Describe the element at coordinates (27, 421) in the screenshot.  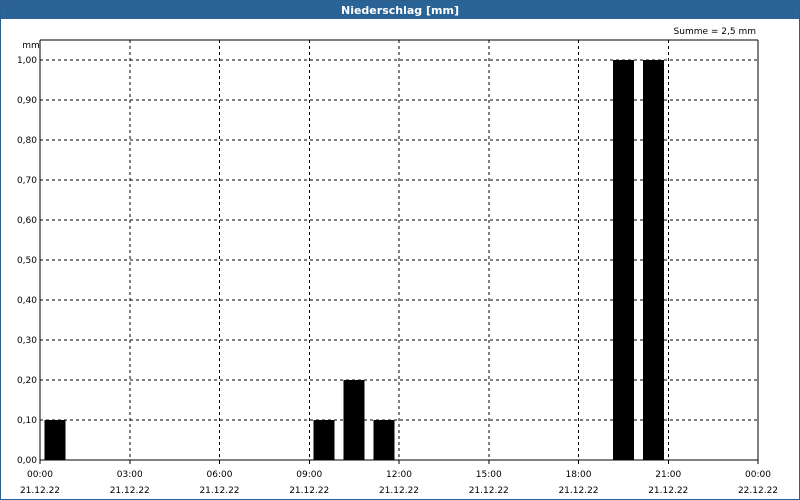
I see `y-tick-label: 0,10` at that location.